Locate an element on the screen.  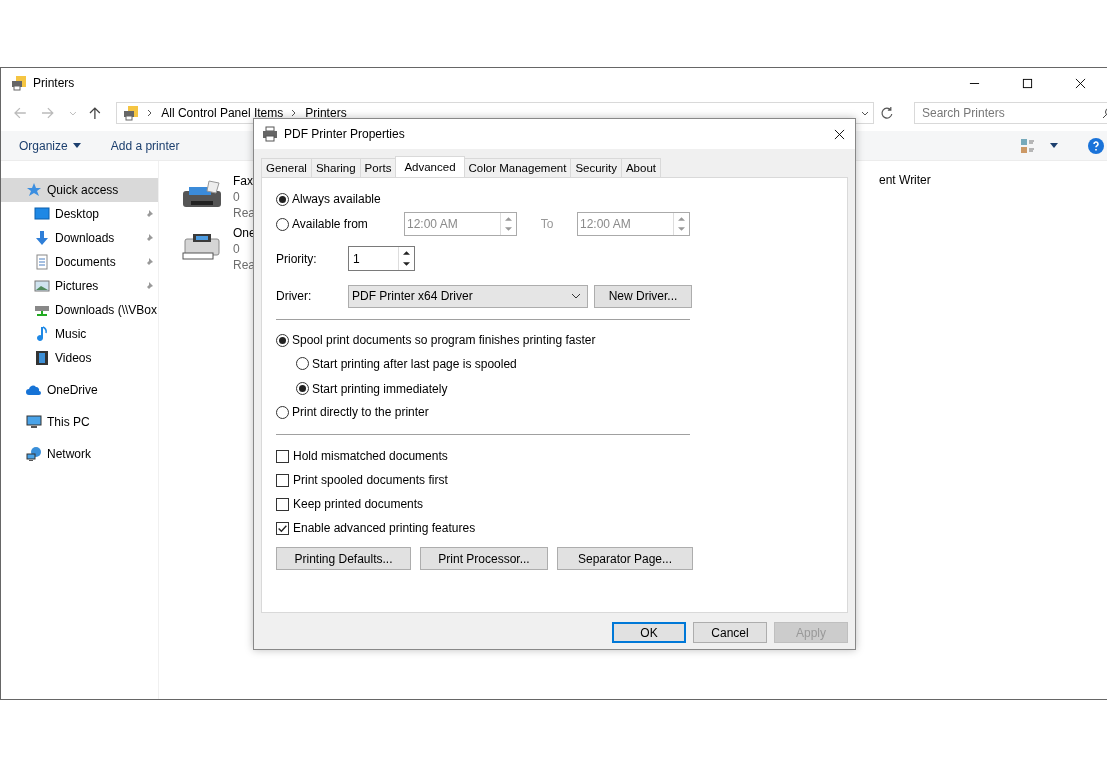
printer-name: Fax is located at coordinates (243, 181).